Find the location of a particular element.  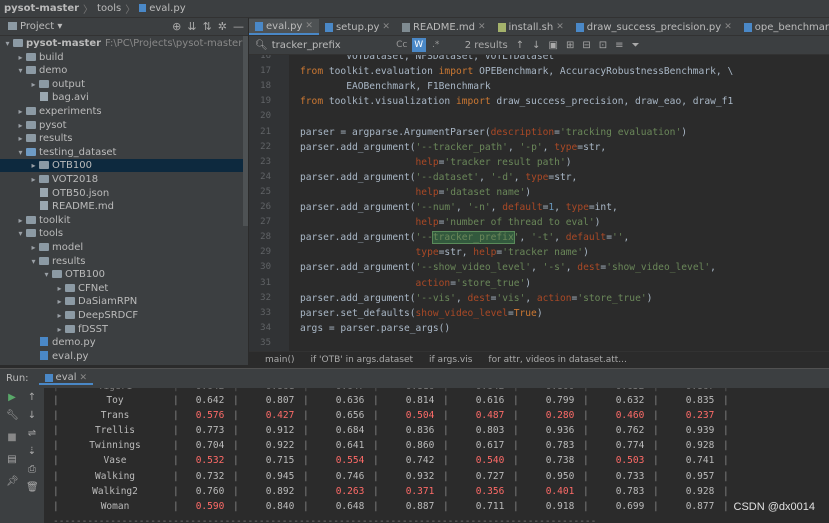

tree-item: ▸ pysot is located at coordinates (124, 125).